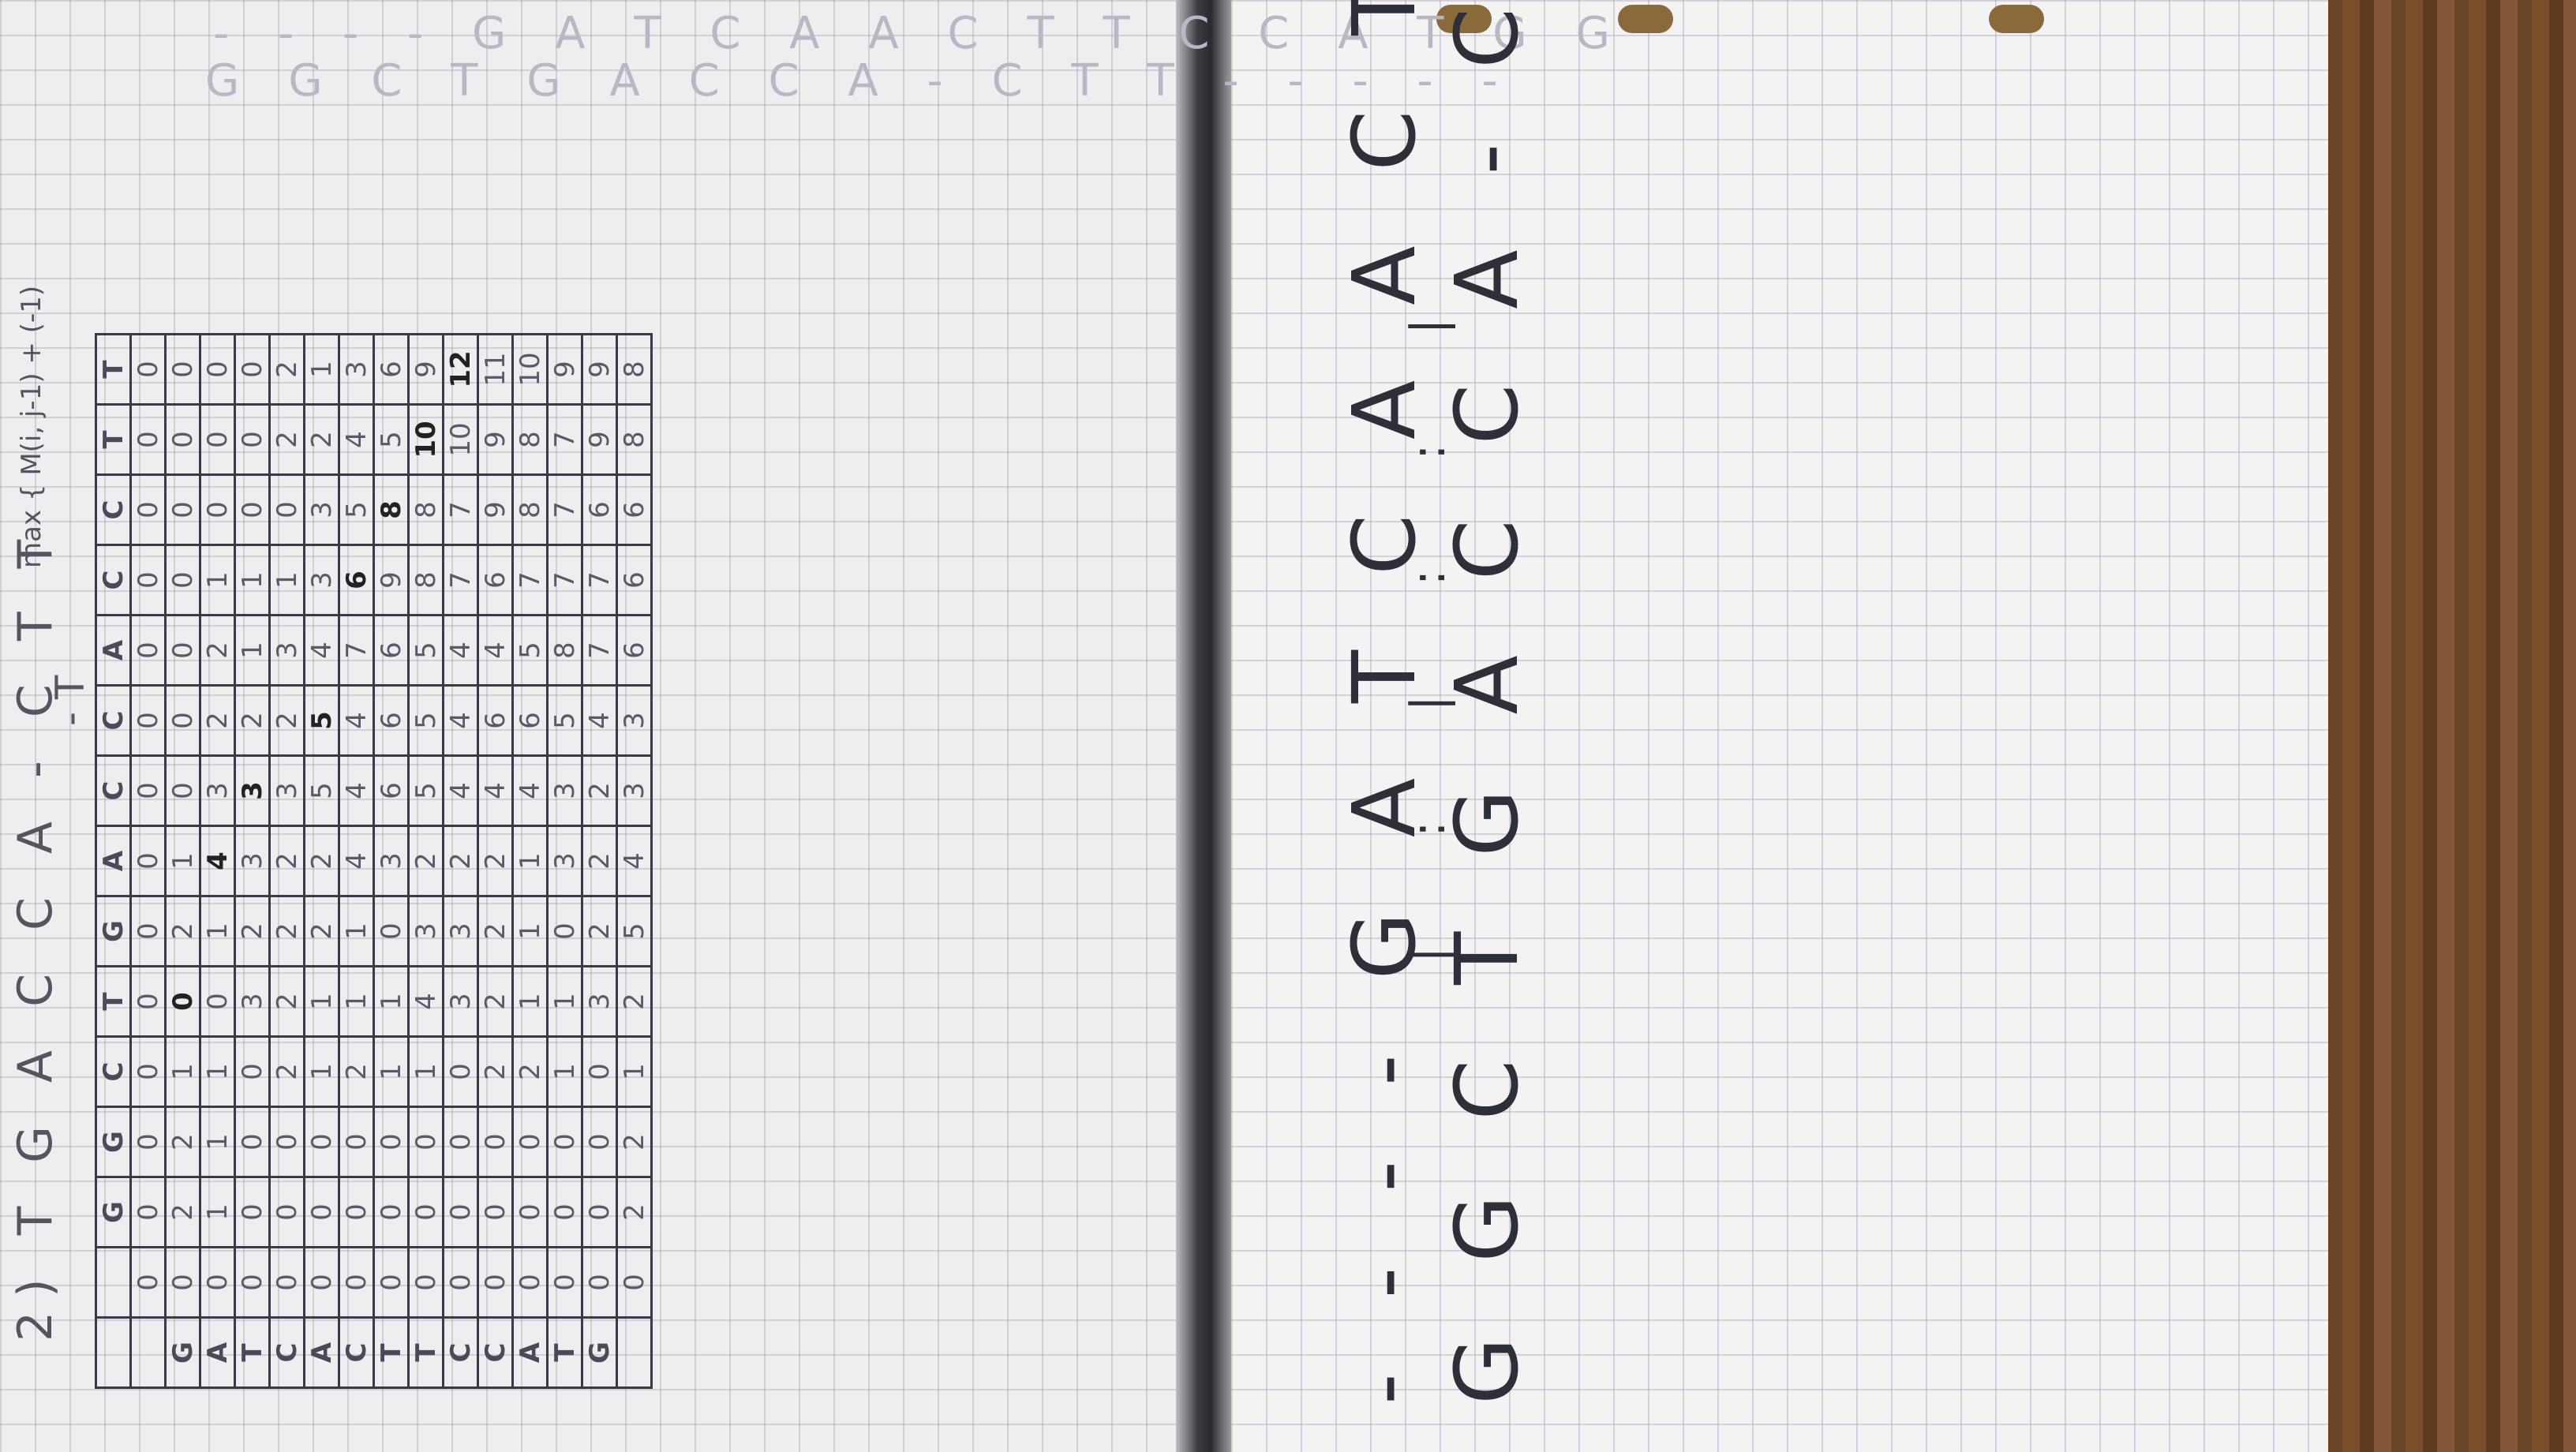 The width and height of the screenshot is (2576, 1452). I want to click on matrix-header-row: GGCTGACCACCTT, so click(113, 861).